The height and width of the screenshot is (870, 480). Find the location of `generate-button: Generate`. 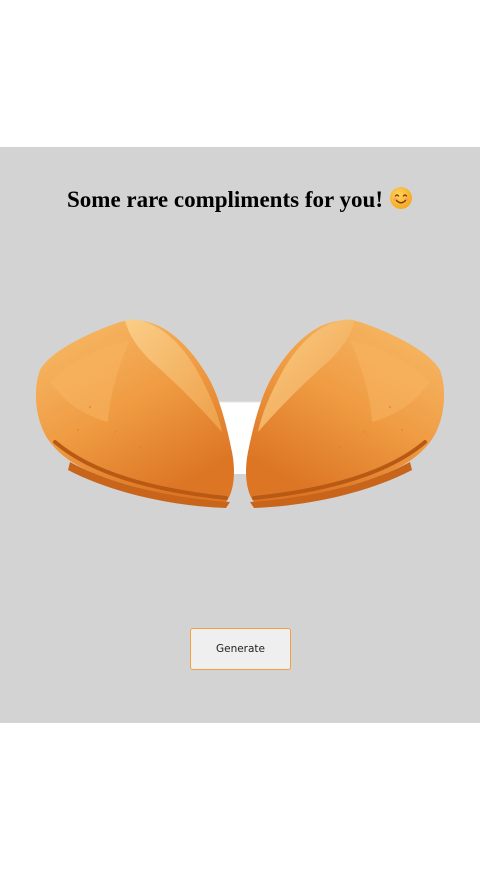

generate-button: Generate is located at coordinates (240, 649).